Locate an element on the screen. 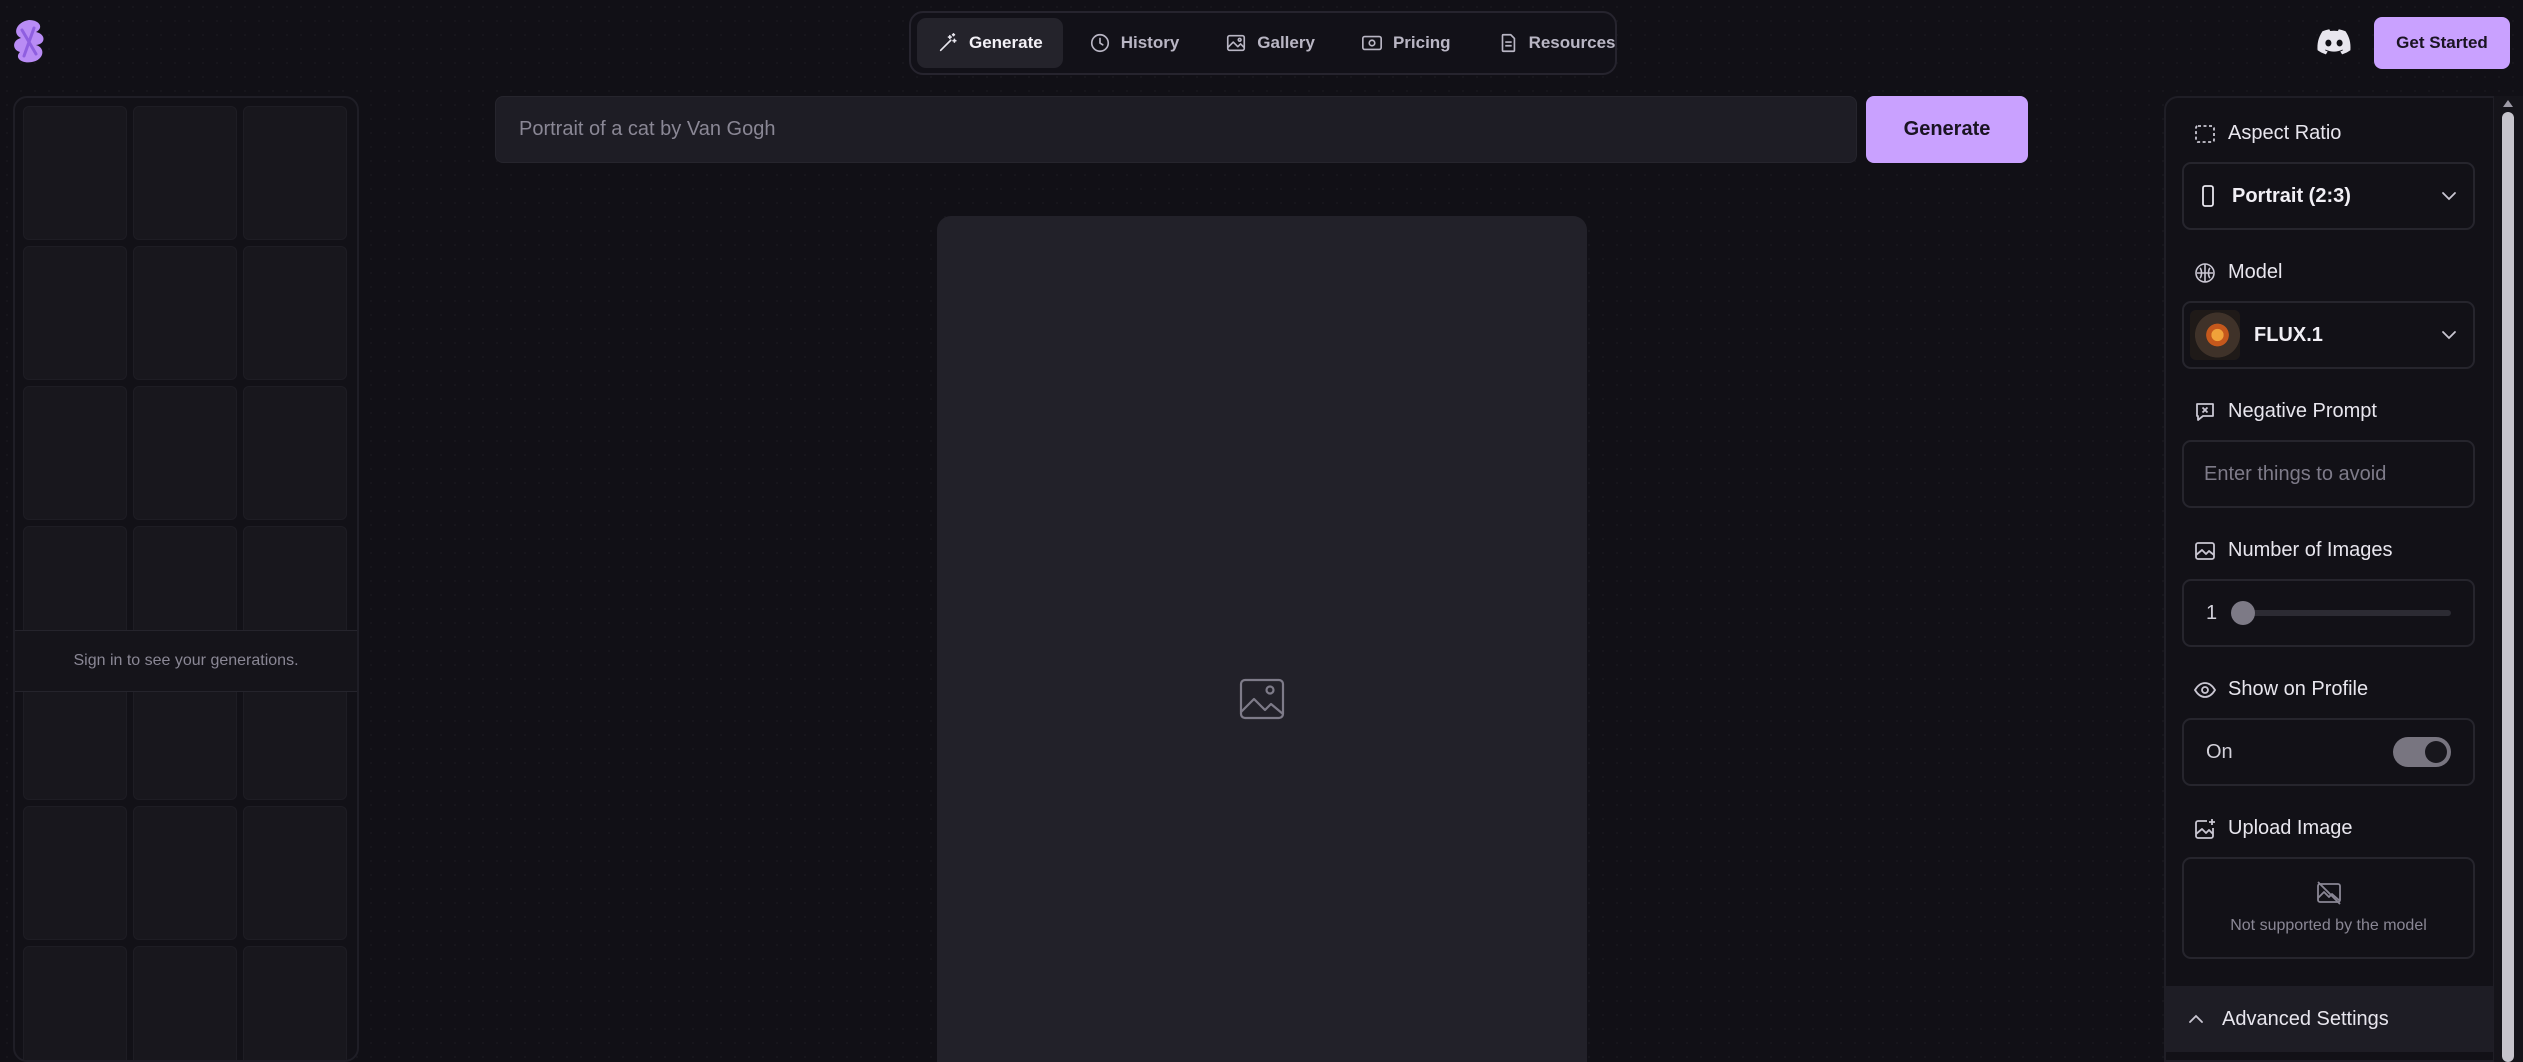  model-thumbnail is located at coordinates (2215, 335).